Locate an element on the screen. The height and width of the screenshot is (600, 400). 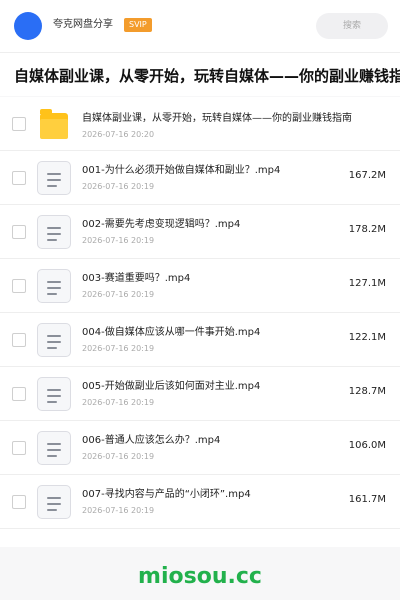
title-bar: 自媒体副业课，从零开始，玩转自媒体——你的副业赚钱指 is located at coordinates (200, 74).